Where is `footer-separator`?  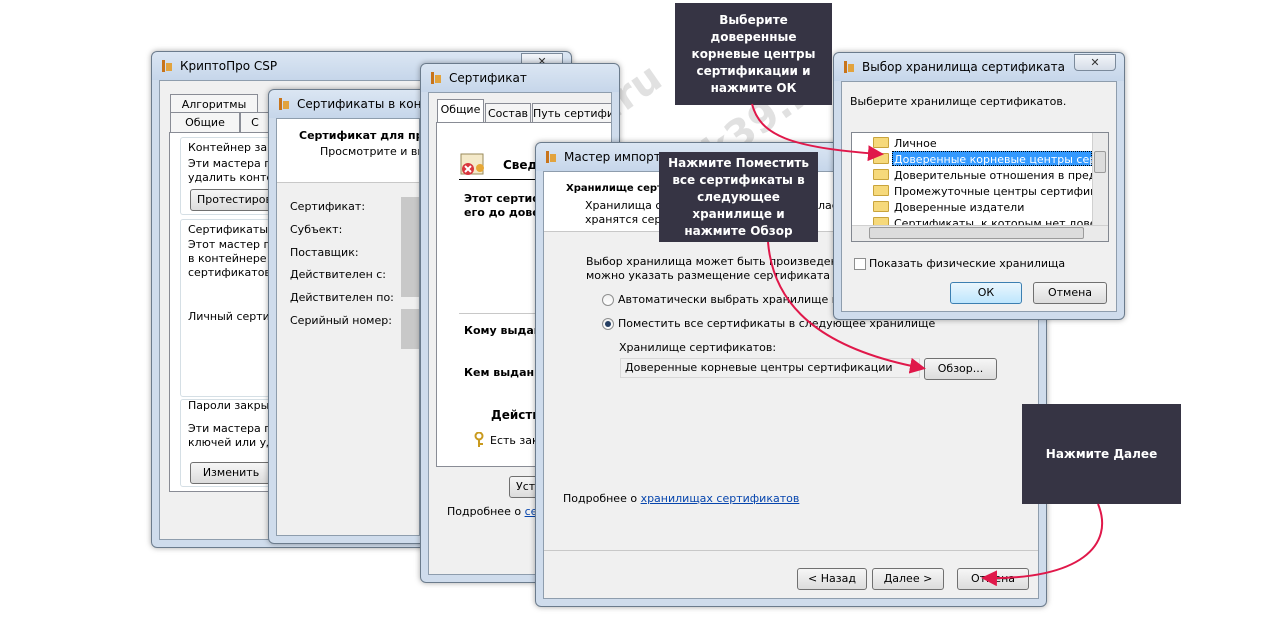
footer-separator is located at coordinates (791, 550).